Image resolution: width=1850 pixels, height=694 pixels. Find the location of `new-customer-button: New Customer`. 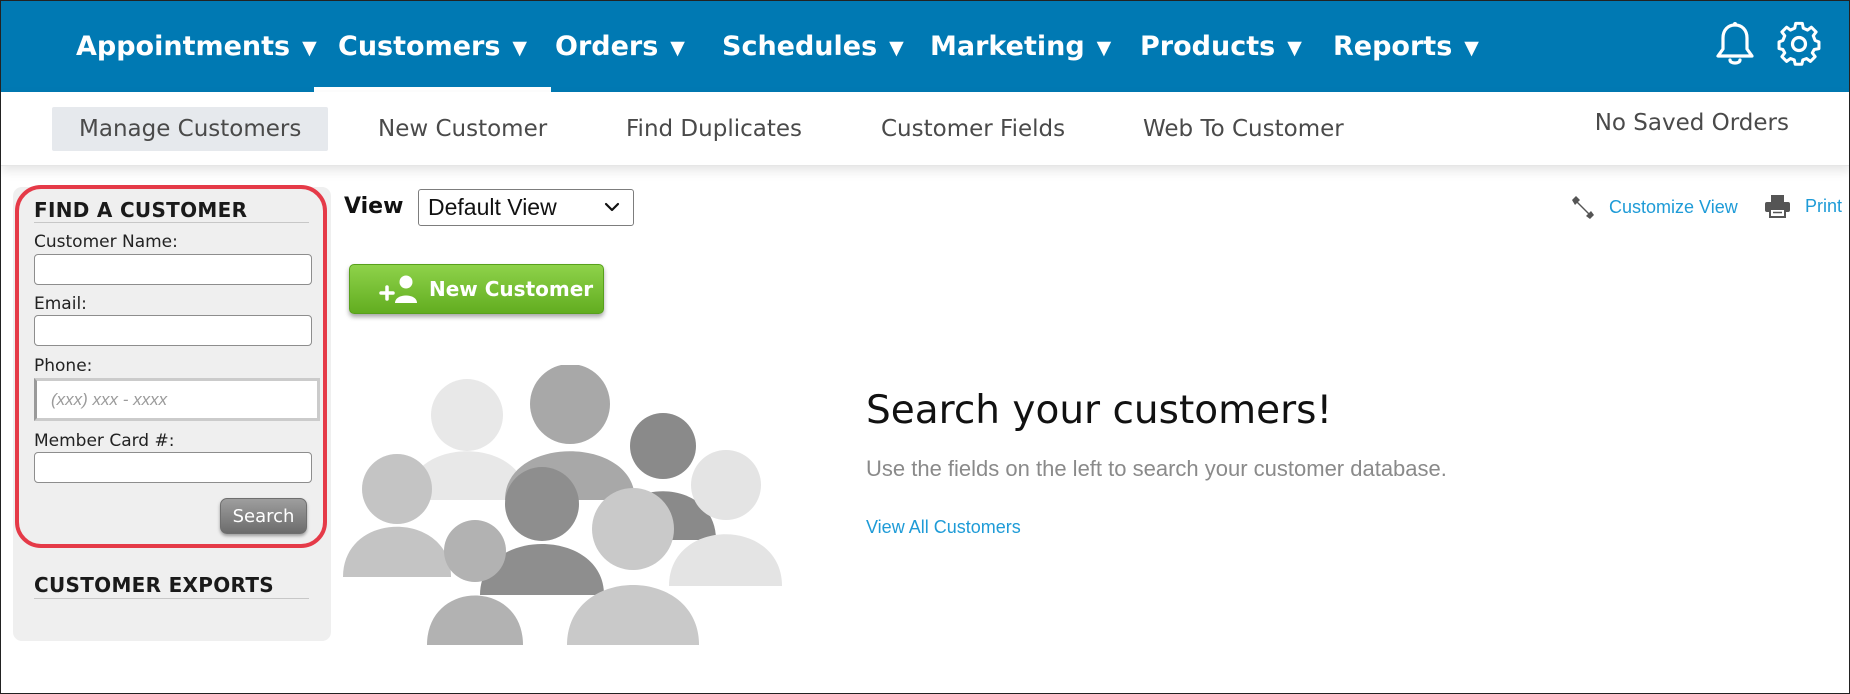

new-customer-button: New Customer is located at coordinates (476, 289).